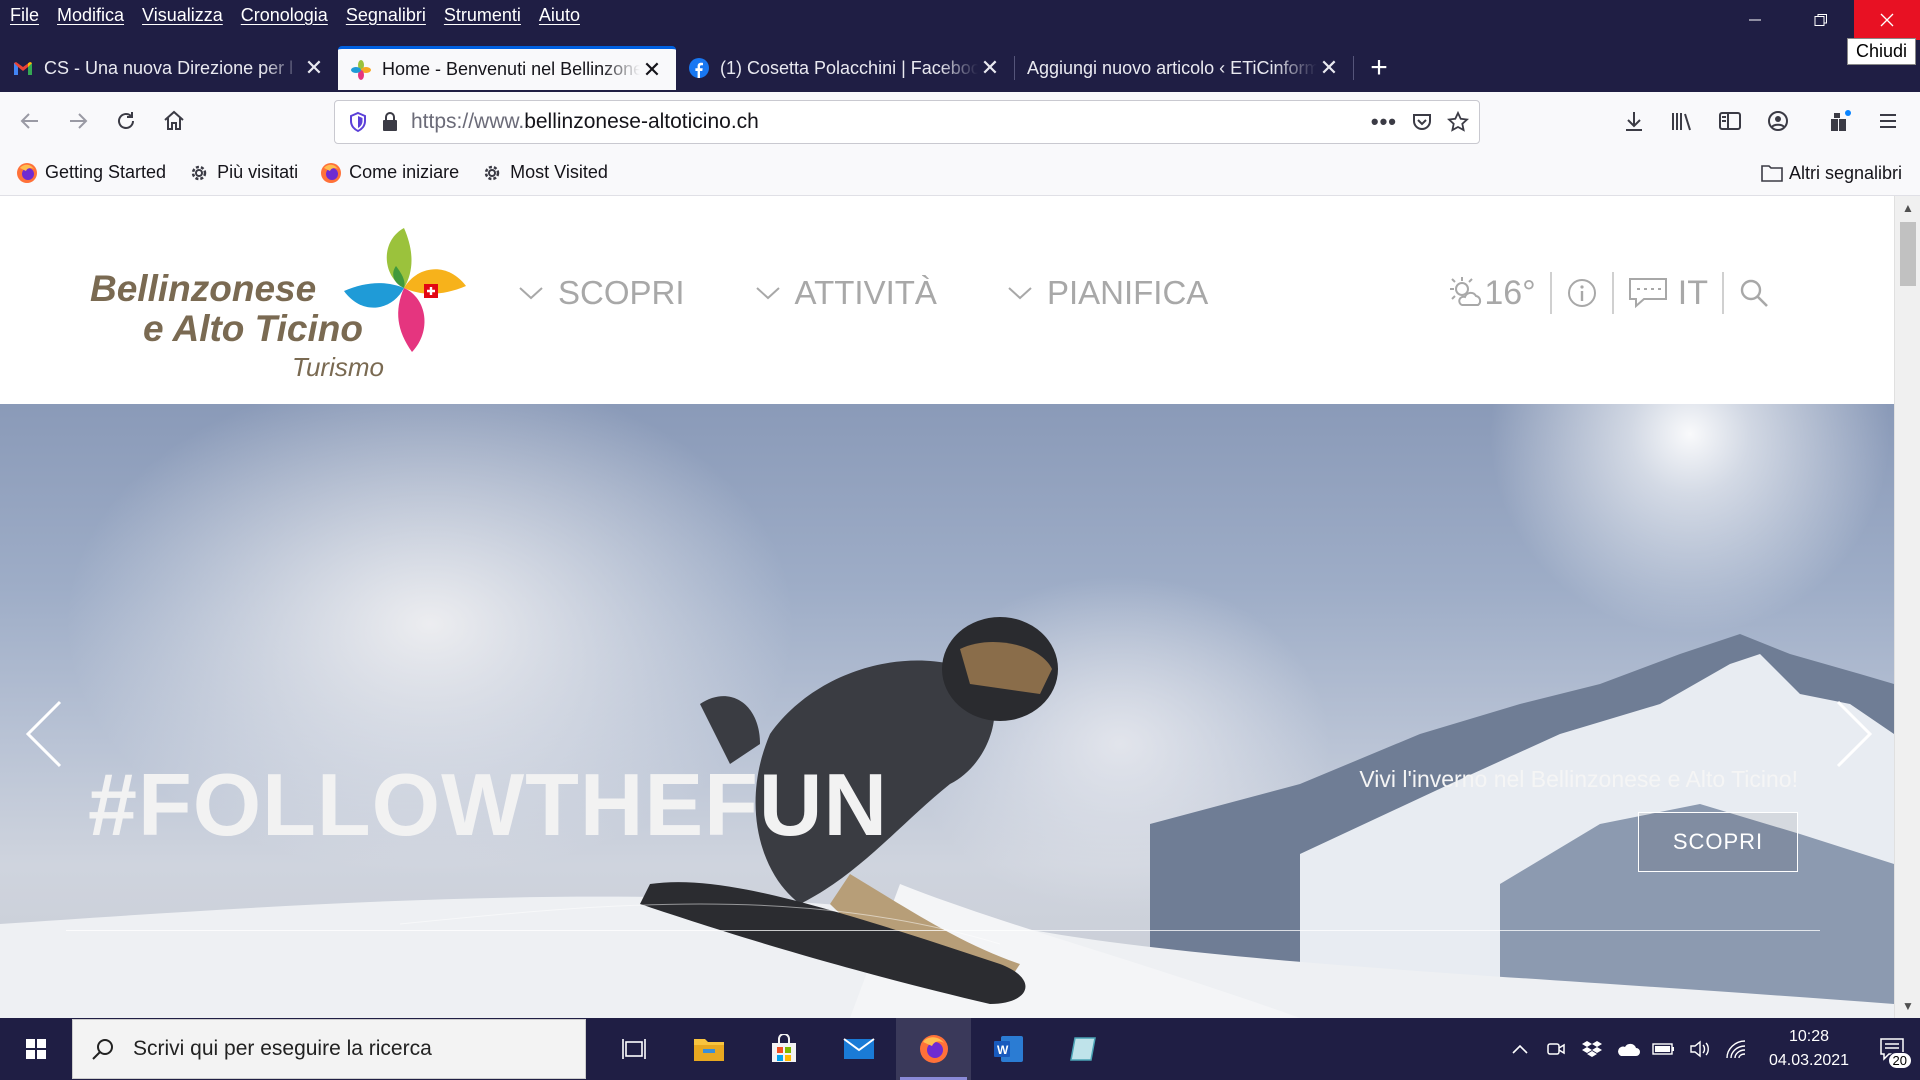  I want to click on action-center-button: 20, so click(1892, 1053).